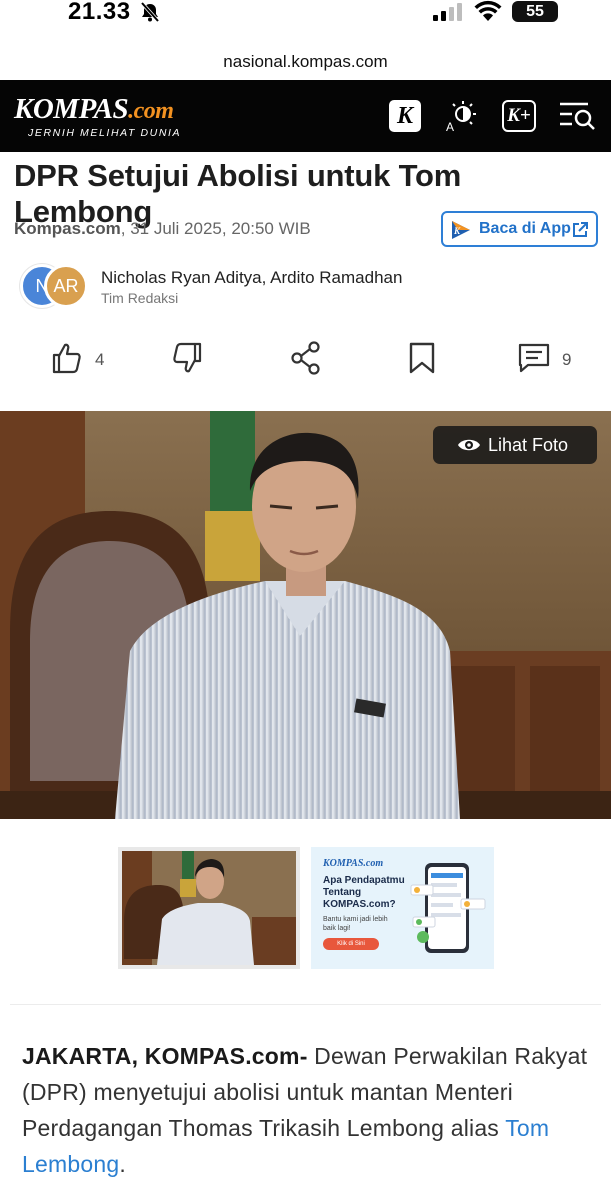 The width and height of the screenshot is (611, 1200). I want to click on logo-suffix: .com, so click(151, 111).